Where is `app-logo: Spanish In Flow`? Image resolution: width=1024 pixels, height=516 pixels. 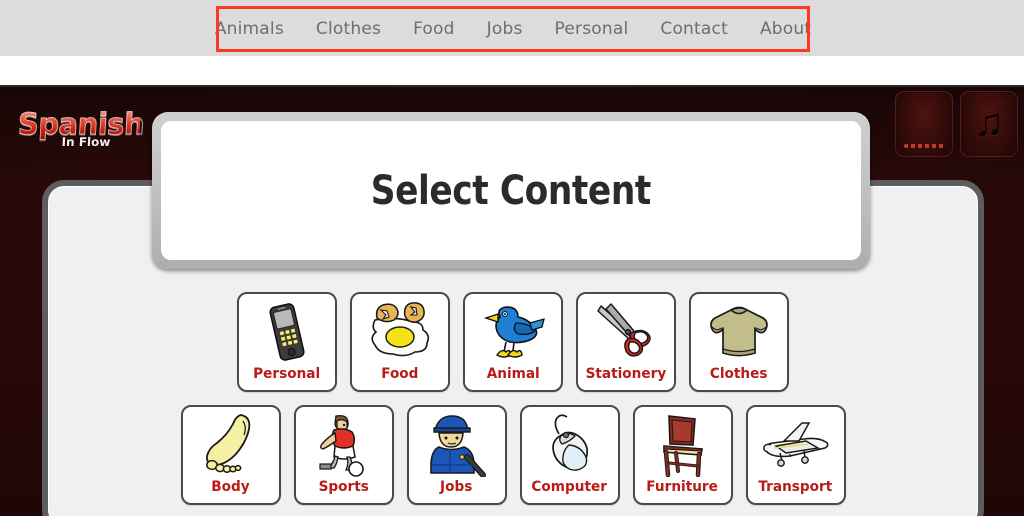
app-logo: Spanish In Flow is located at coordinates (81, 133).